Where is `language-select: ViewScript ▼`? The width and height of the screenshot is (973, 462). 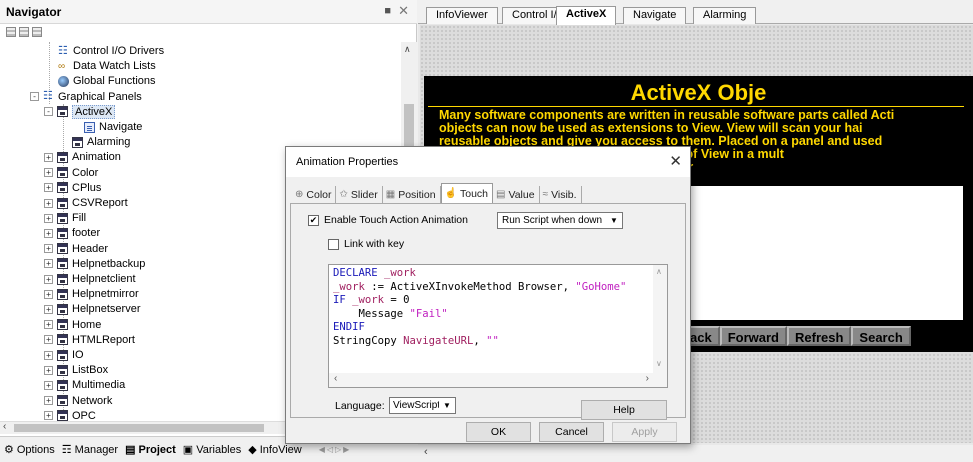 language-select: ViewScript ▼ is located at coordinates (422, 405).